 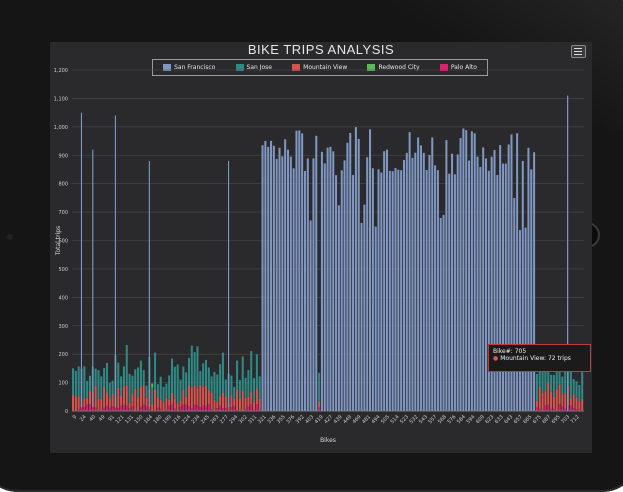 I want to click on y-tick-label: 700, so click(x=63, y=213).